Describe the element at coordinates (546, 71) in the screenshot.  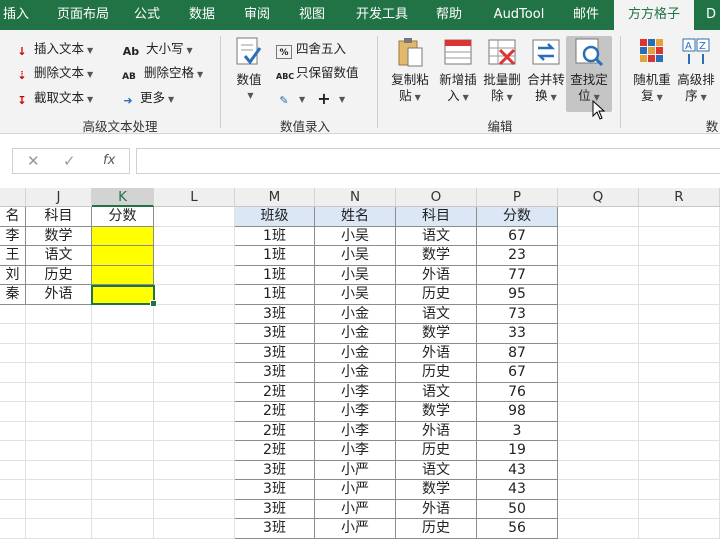
I see `merge-convert-button: 合并转 换 ▼` at that location.